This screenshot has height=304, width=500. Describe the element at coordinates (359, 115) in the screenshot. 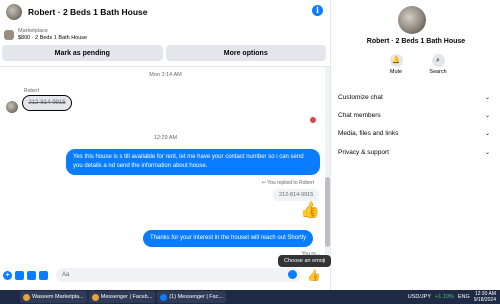

I see `menu-item-label: Chat members` at that location.